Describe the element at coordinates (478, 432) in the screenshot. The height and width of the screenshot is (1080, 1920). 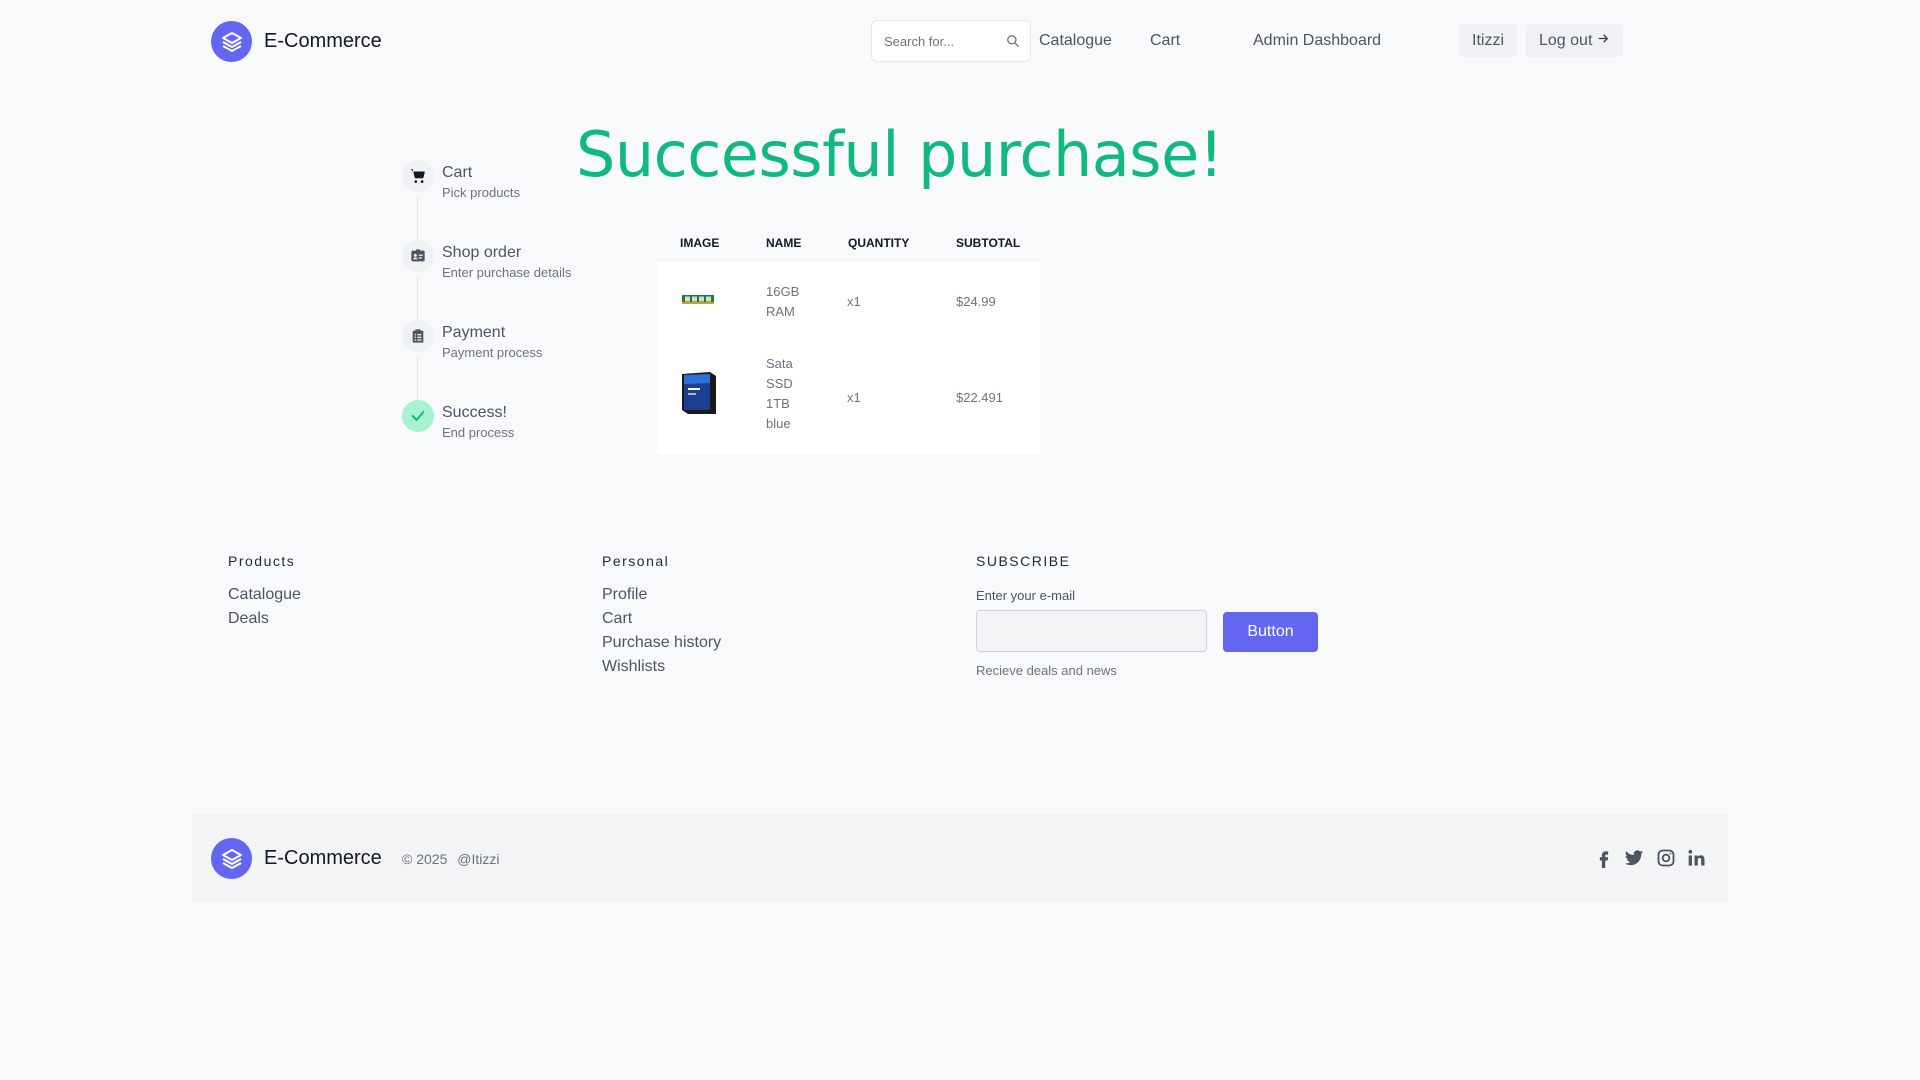
I see `step-subtitle: End process` at that location.